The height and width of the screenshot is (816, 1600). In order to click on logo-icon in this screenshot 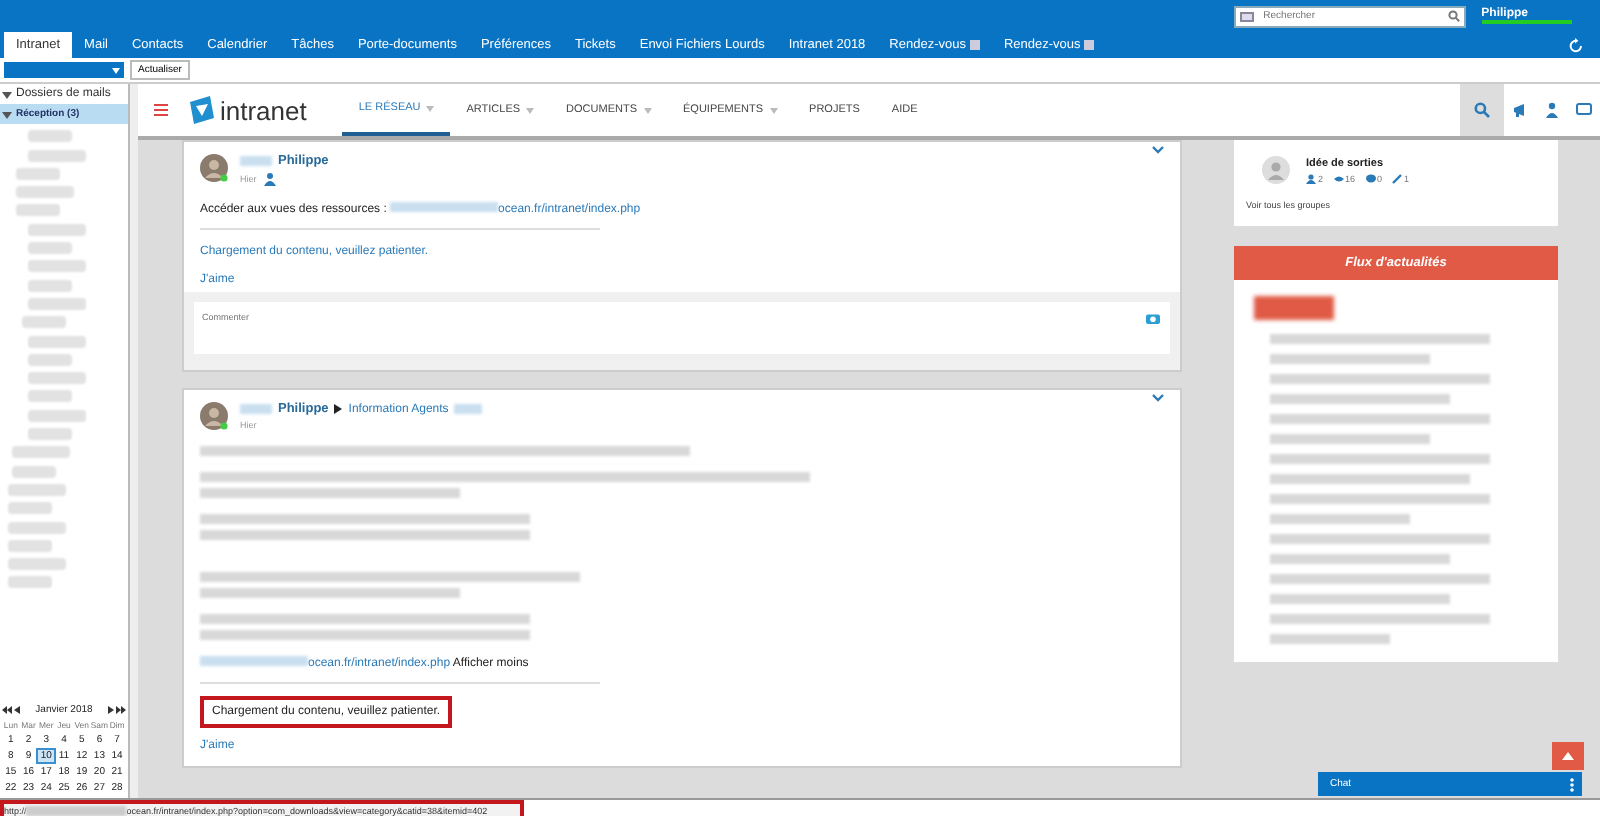, I will do `click(202, 110)`.